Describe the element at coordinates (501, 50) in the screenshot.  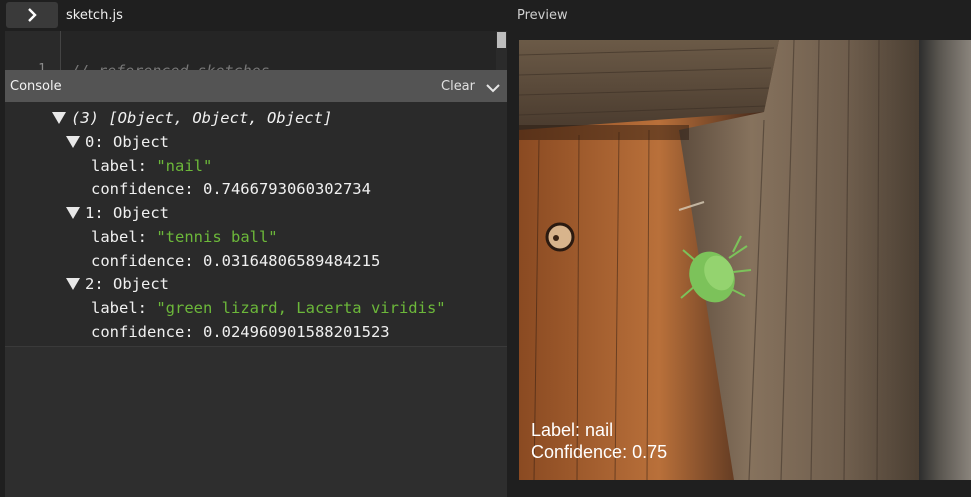
I see `editor-scrollbar` at that location.